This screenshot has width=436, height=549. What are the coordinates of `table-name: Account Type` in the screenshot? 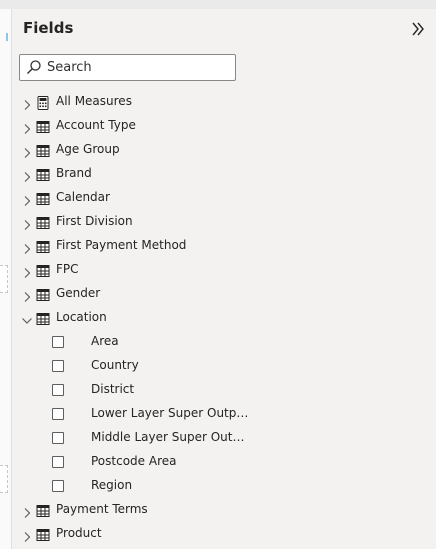 It's located at (96, 125).